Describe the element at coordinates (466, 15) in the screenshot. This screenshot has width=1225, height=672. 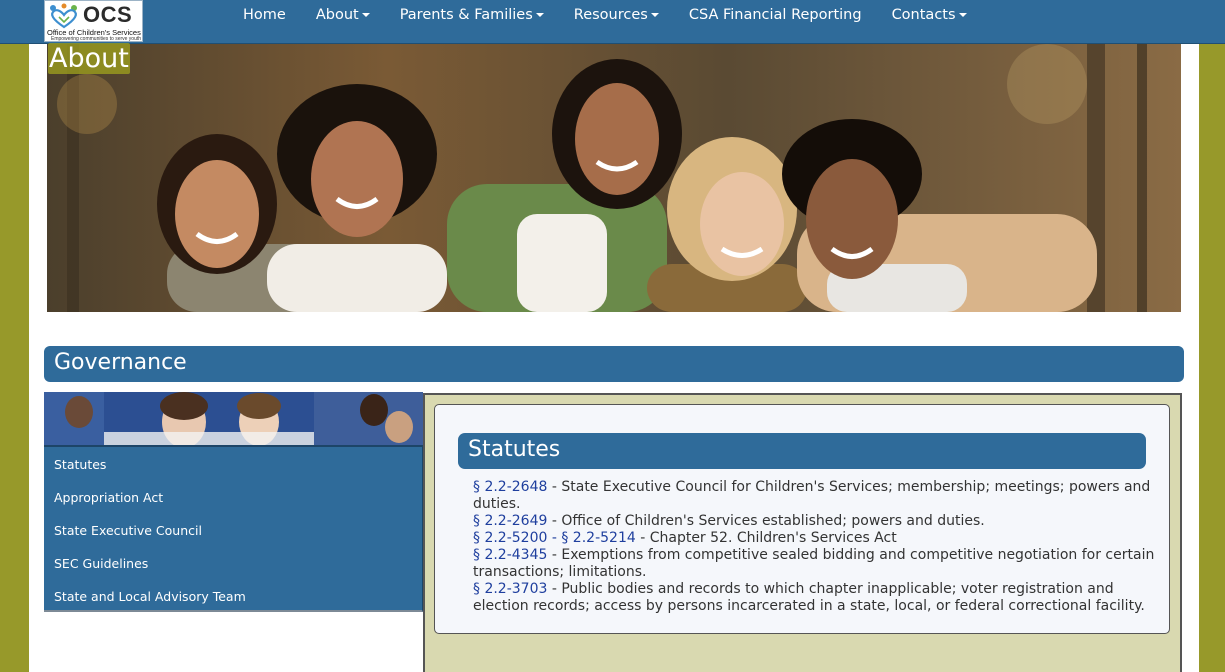
I see `nav-parents-families-label: Parents & Families` at that location.